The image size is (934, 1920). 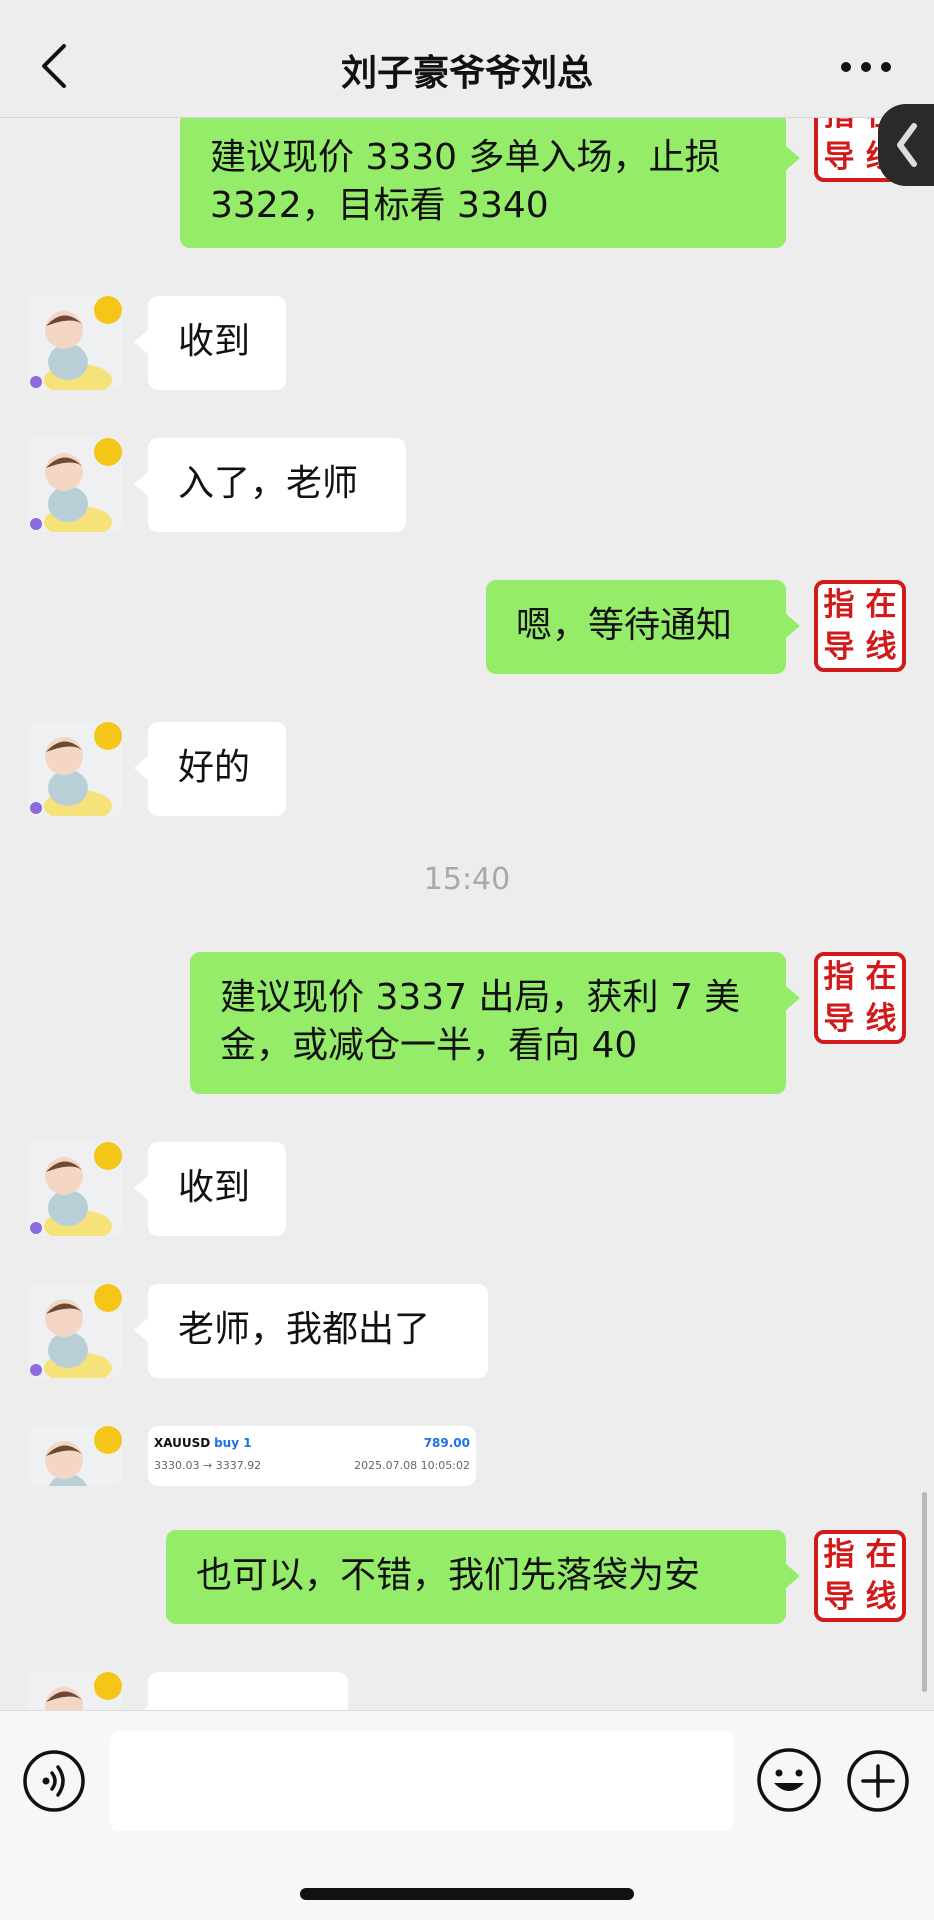 I want to click on message-text: 嗯，等待通知, so click(x=624, y=625).